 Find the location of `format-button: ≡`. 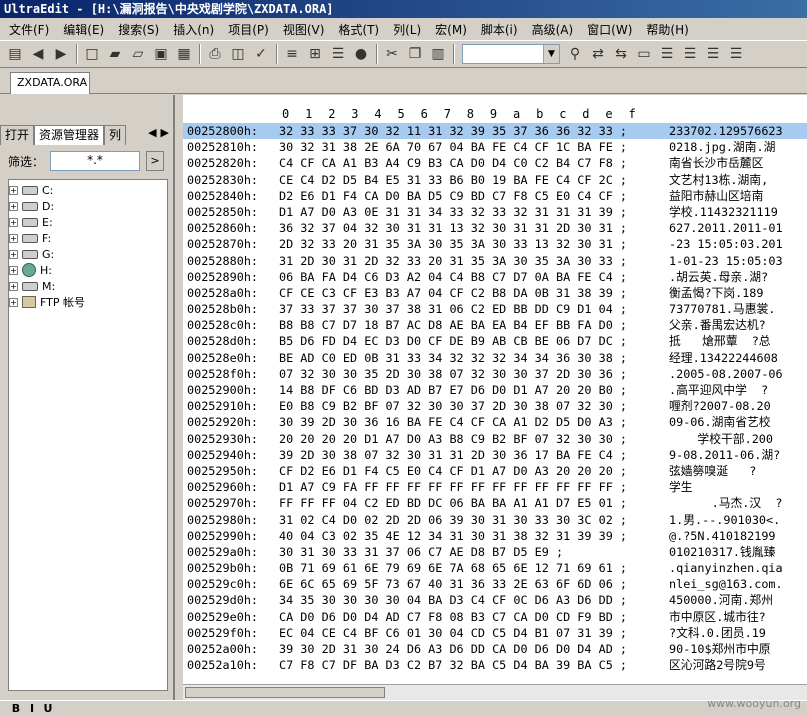

format-button: ≡ is located at coordinates (292, 54).